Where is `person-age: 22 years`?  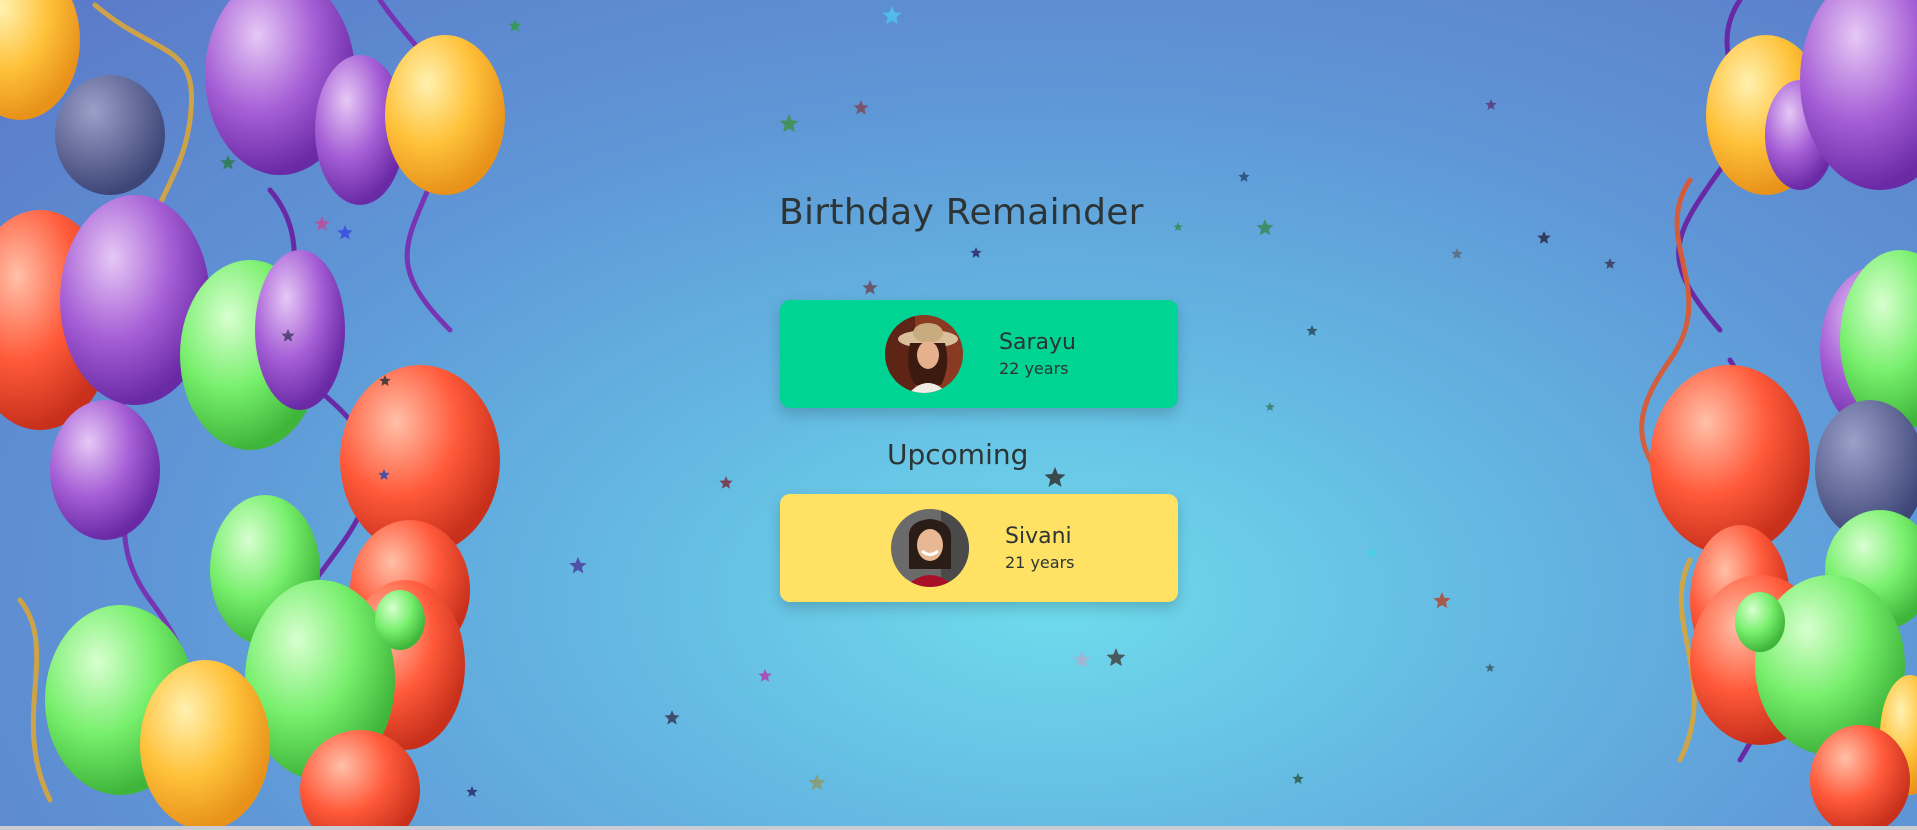
person-age: 22 years is located at coordinates (1034, 368).